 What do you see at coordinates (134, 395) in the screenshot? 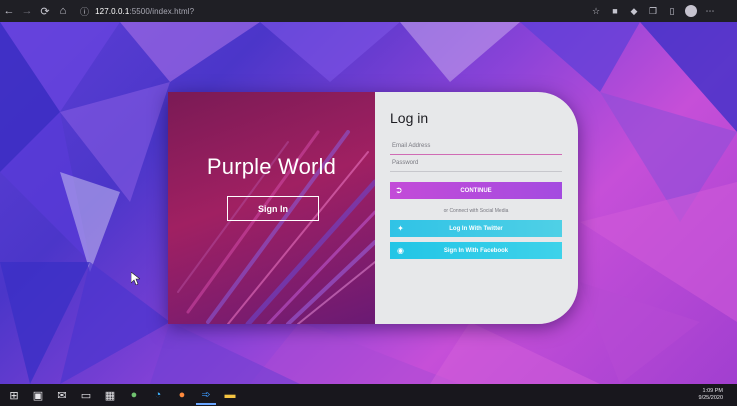
I see `games-icon: ●` at bounding box center [134, 395].